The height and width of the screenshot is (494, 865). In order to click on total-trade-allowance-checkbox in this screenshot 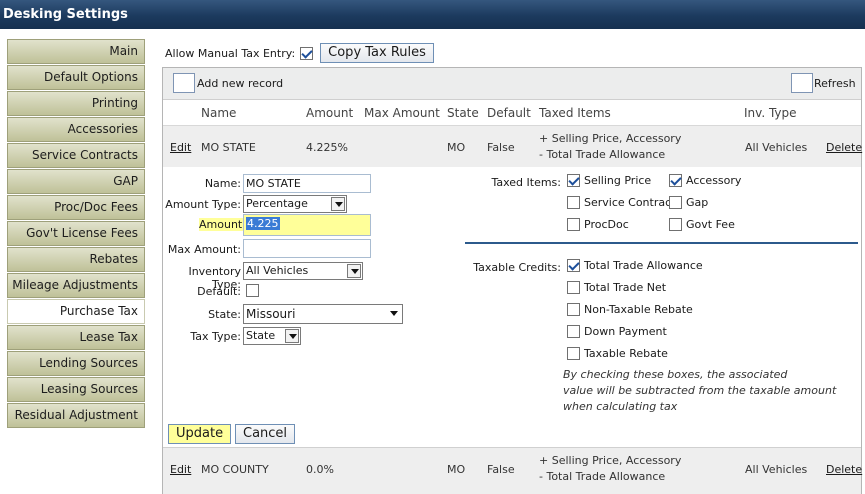, I will do `click(573, 265)`.